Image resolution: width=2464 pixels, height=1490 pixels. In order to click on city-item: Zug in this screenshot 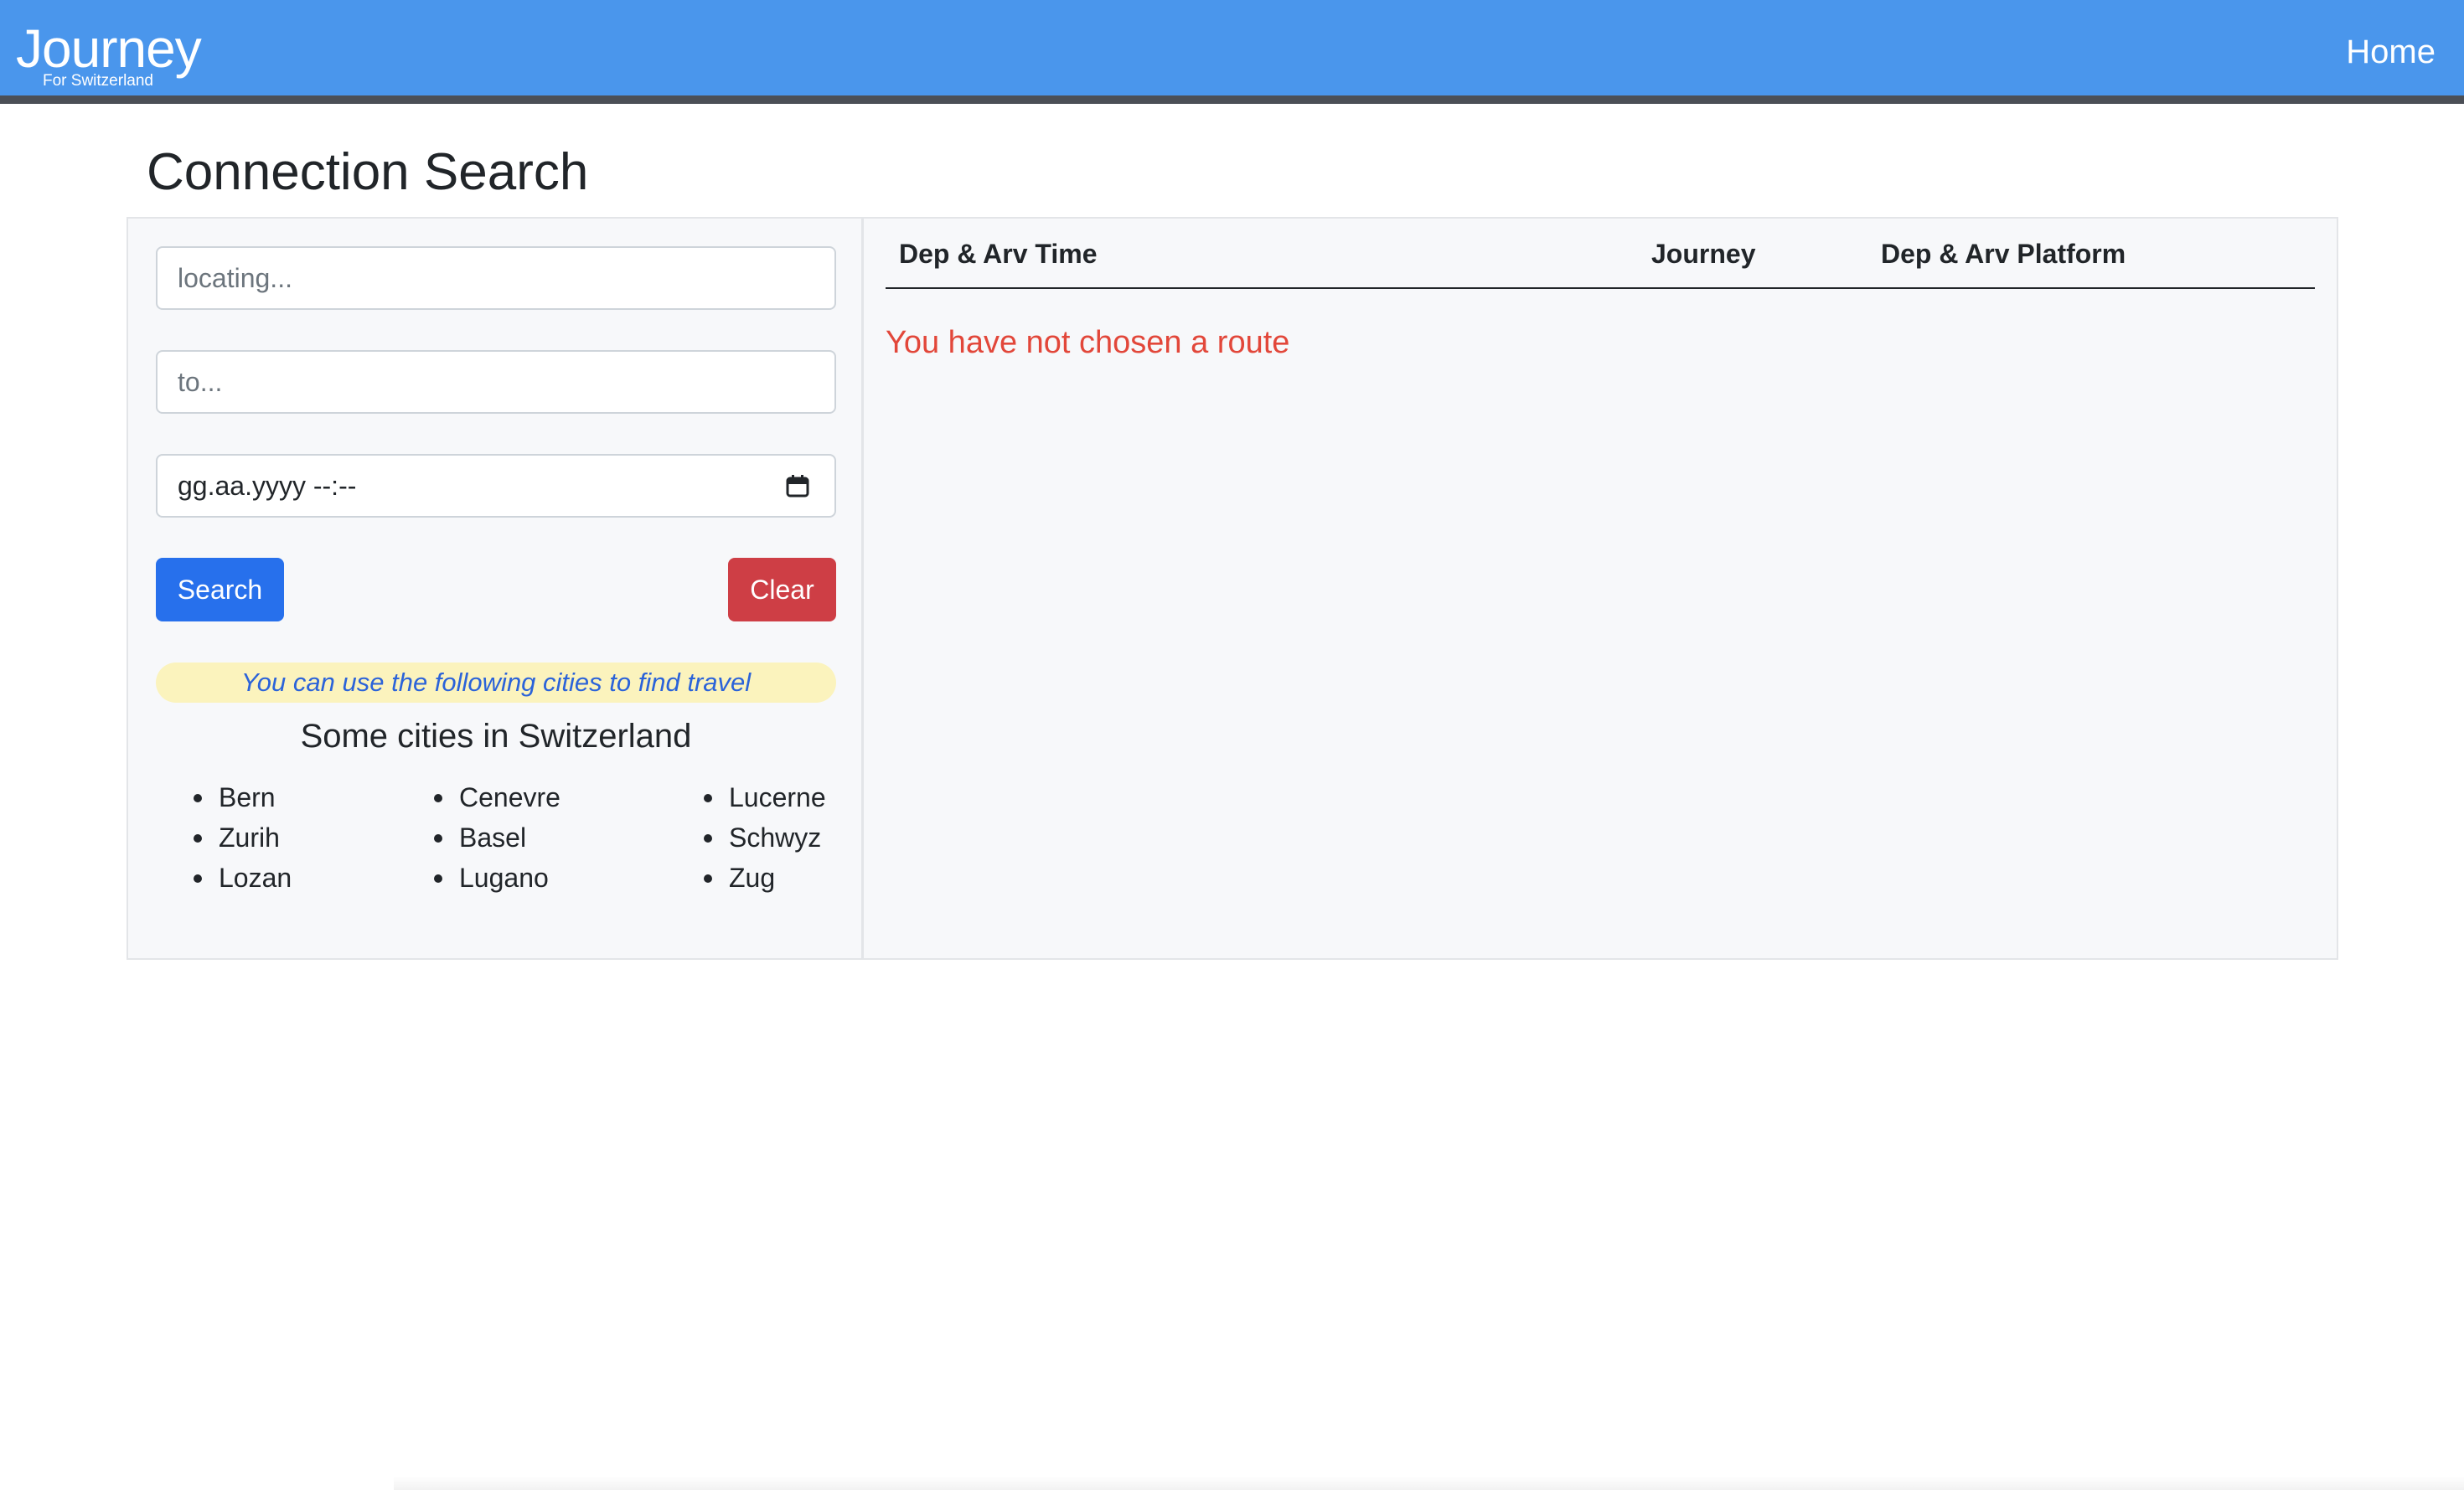, I will do `click(765, 878)`.